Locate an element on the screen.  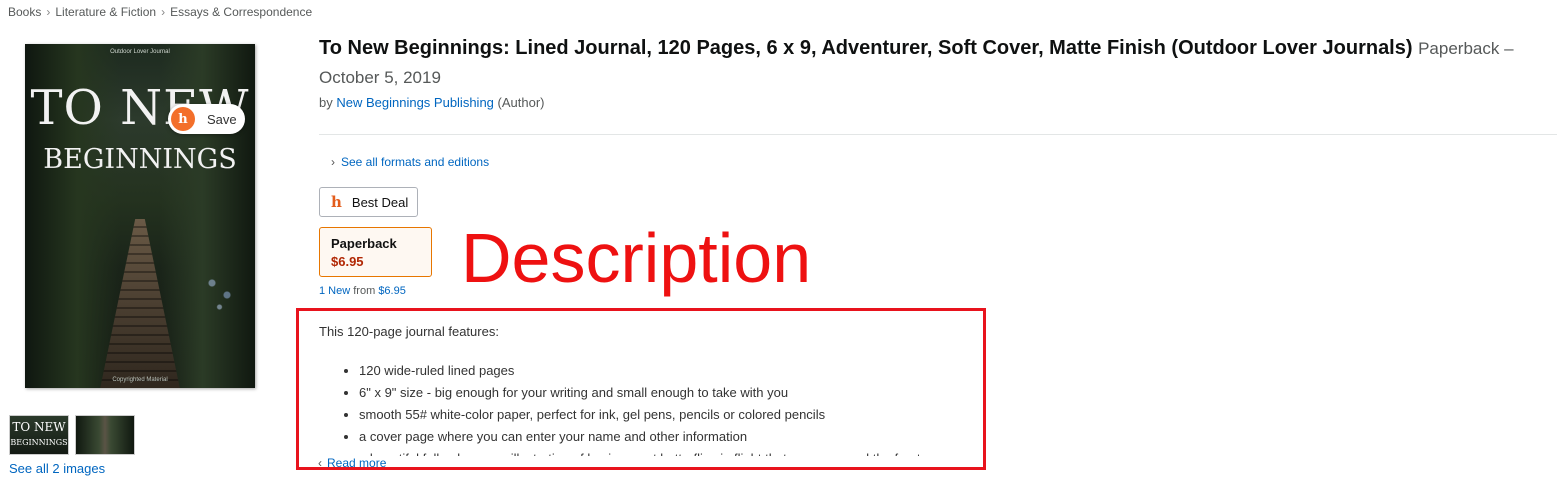
best-deal-button: h Best Deal is located at coordinates (368, 202).